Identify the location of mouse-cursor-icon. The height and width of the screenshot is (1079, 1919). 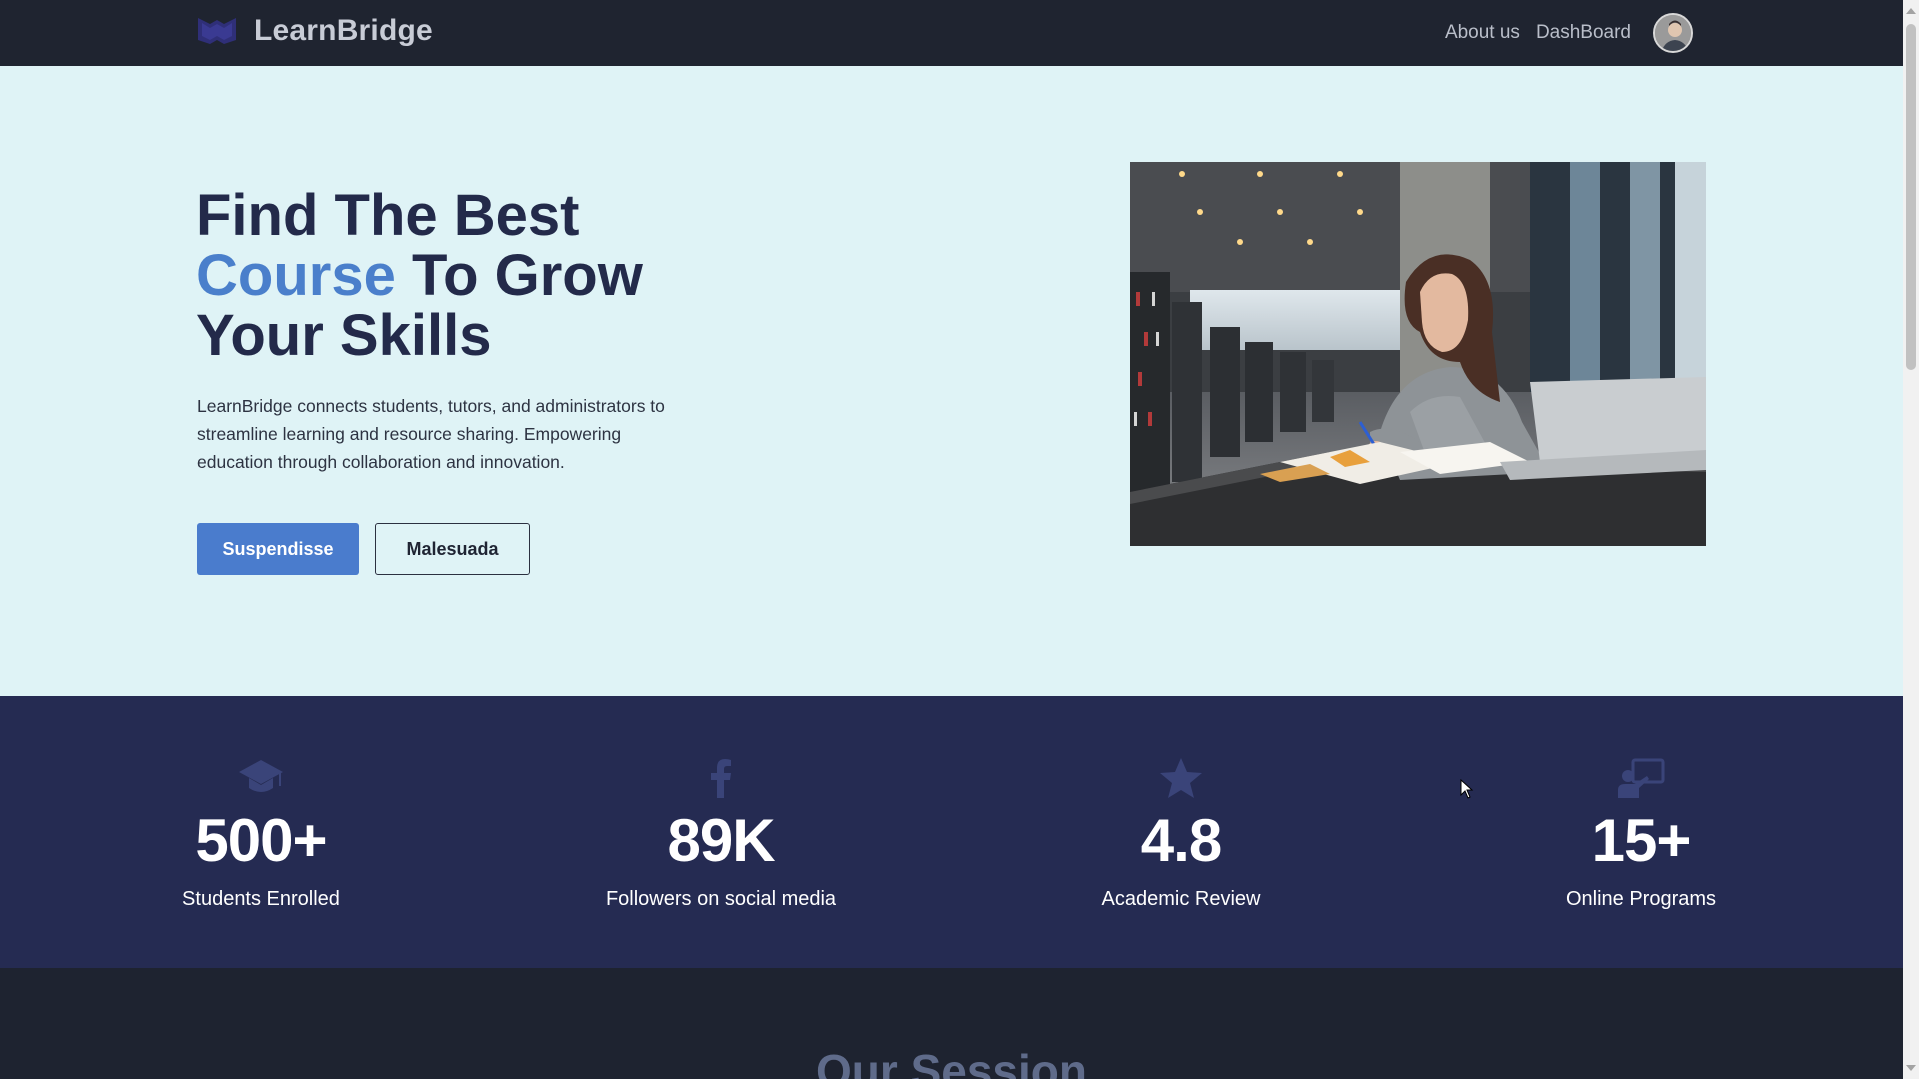
(1467, 789).